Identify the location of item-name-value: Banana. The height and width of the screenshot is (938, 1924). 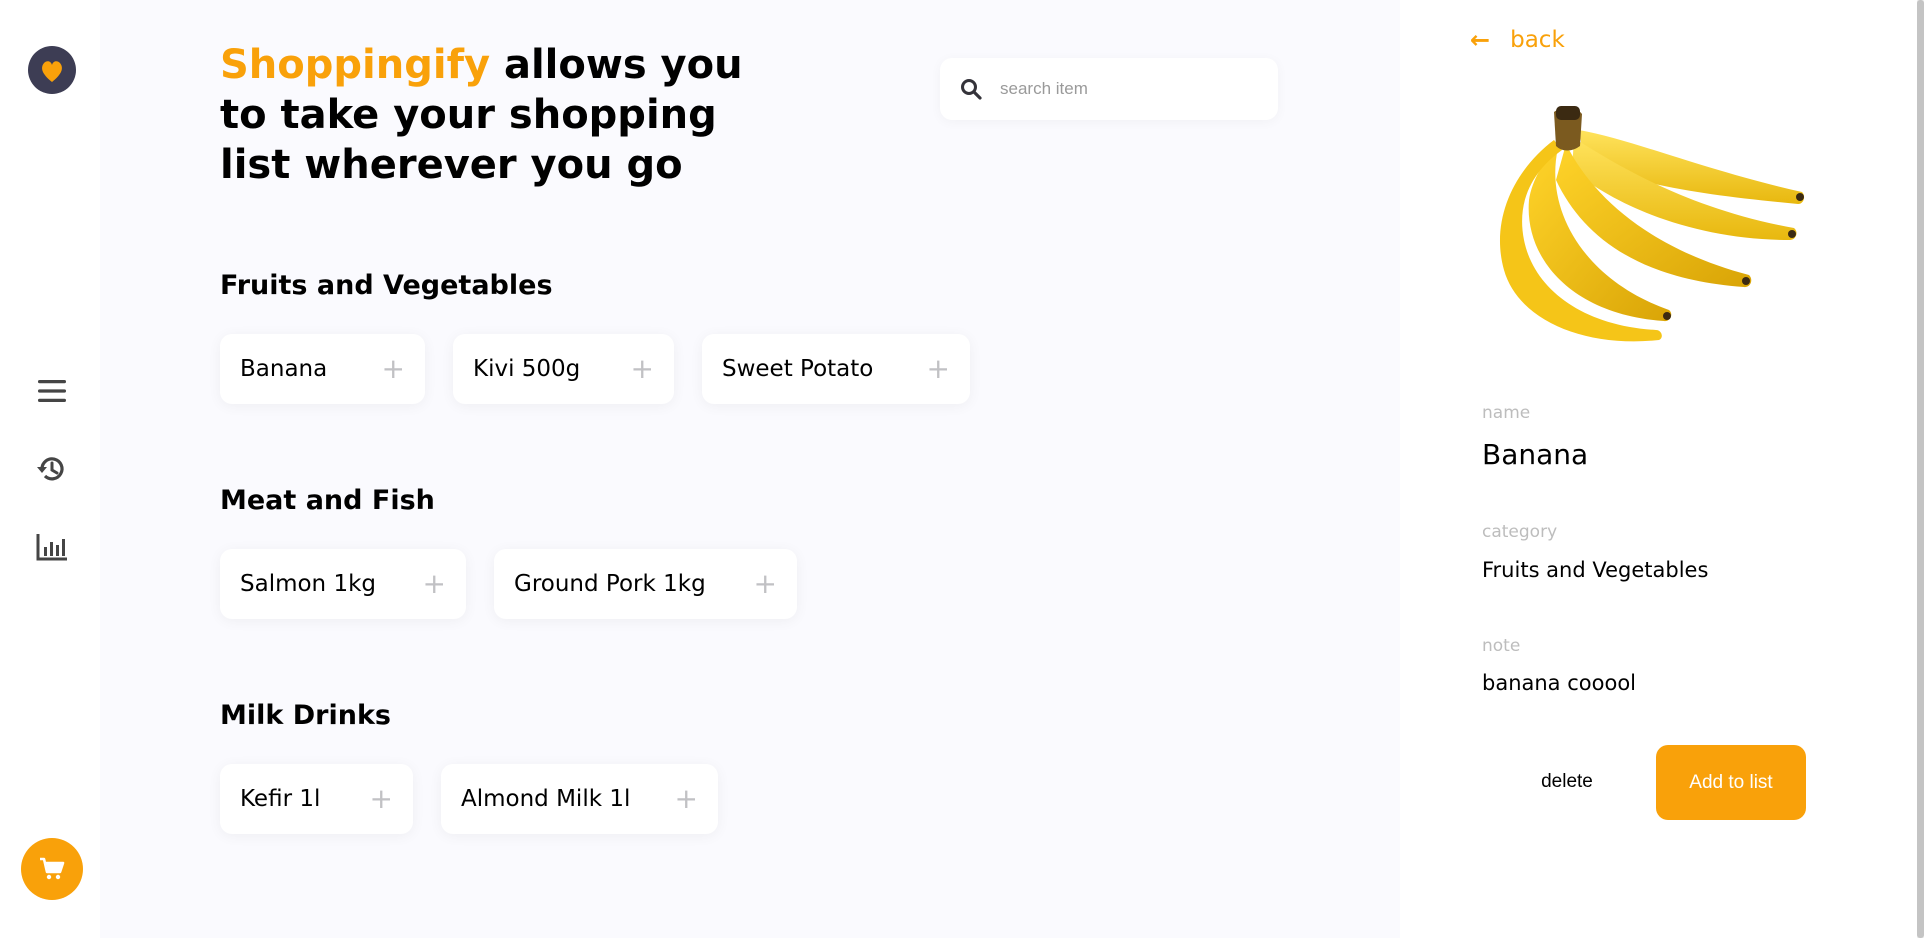
(1535, 454).